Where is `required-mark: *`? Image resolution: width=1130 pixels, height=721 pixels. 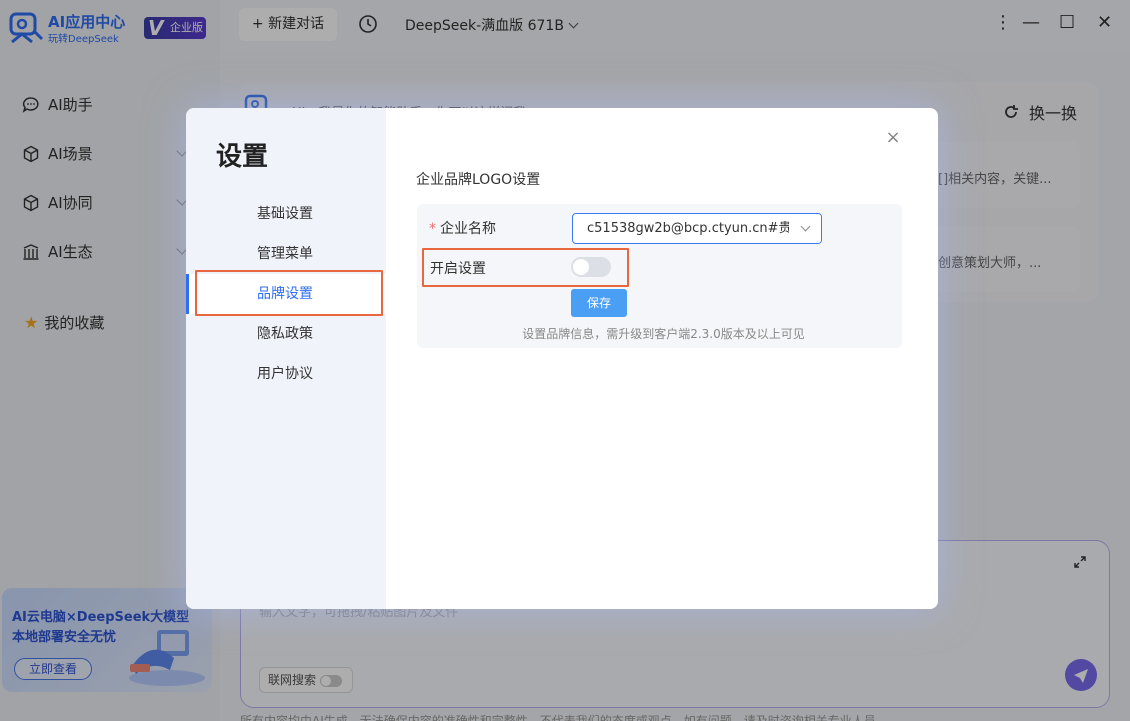 required-mark: * is located at coordinates (432, 229).